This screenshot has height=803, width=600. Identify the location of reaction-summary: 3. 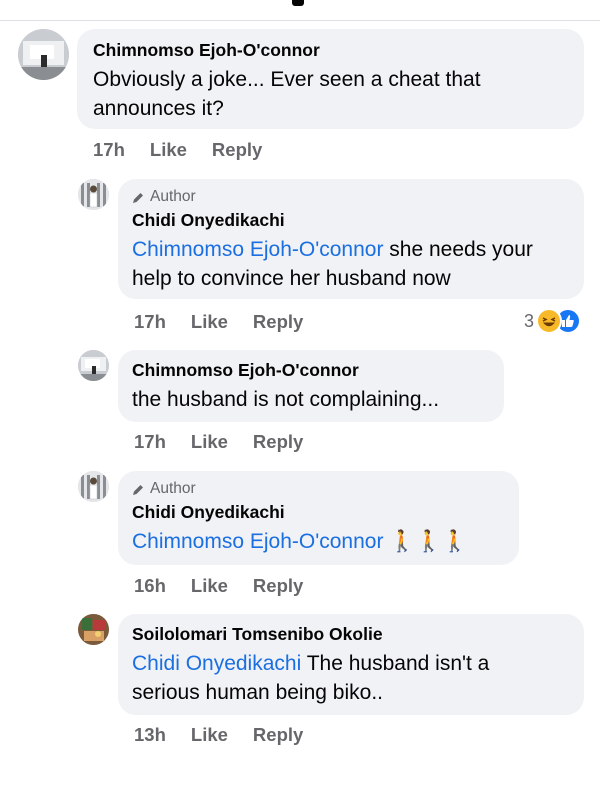
(553, 321).